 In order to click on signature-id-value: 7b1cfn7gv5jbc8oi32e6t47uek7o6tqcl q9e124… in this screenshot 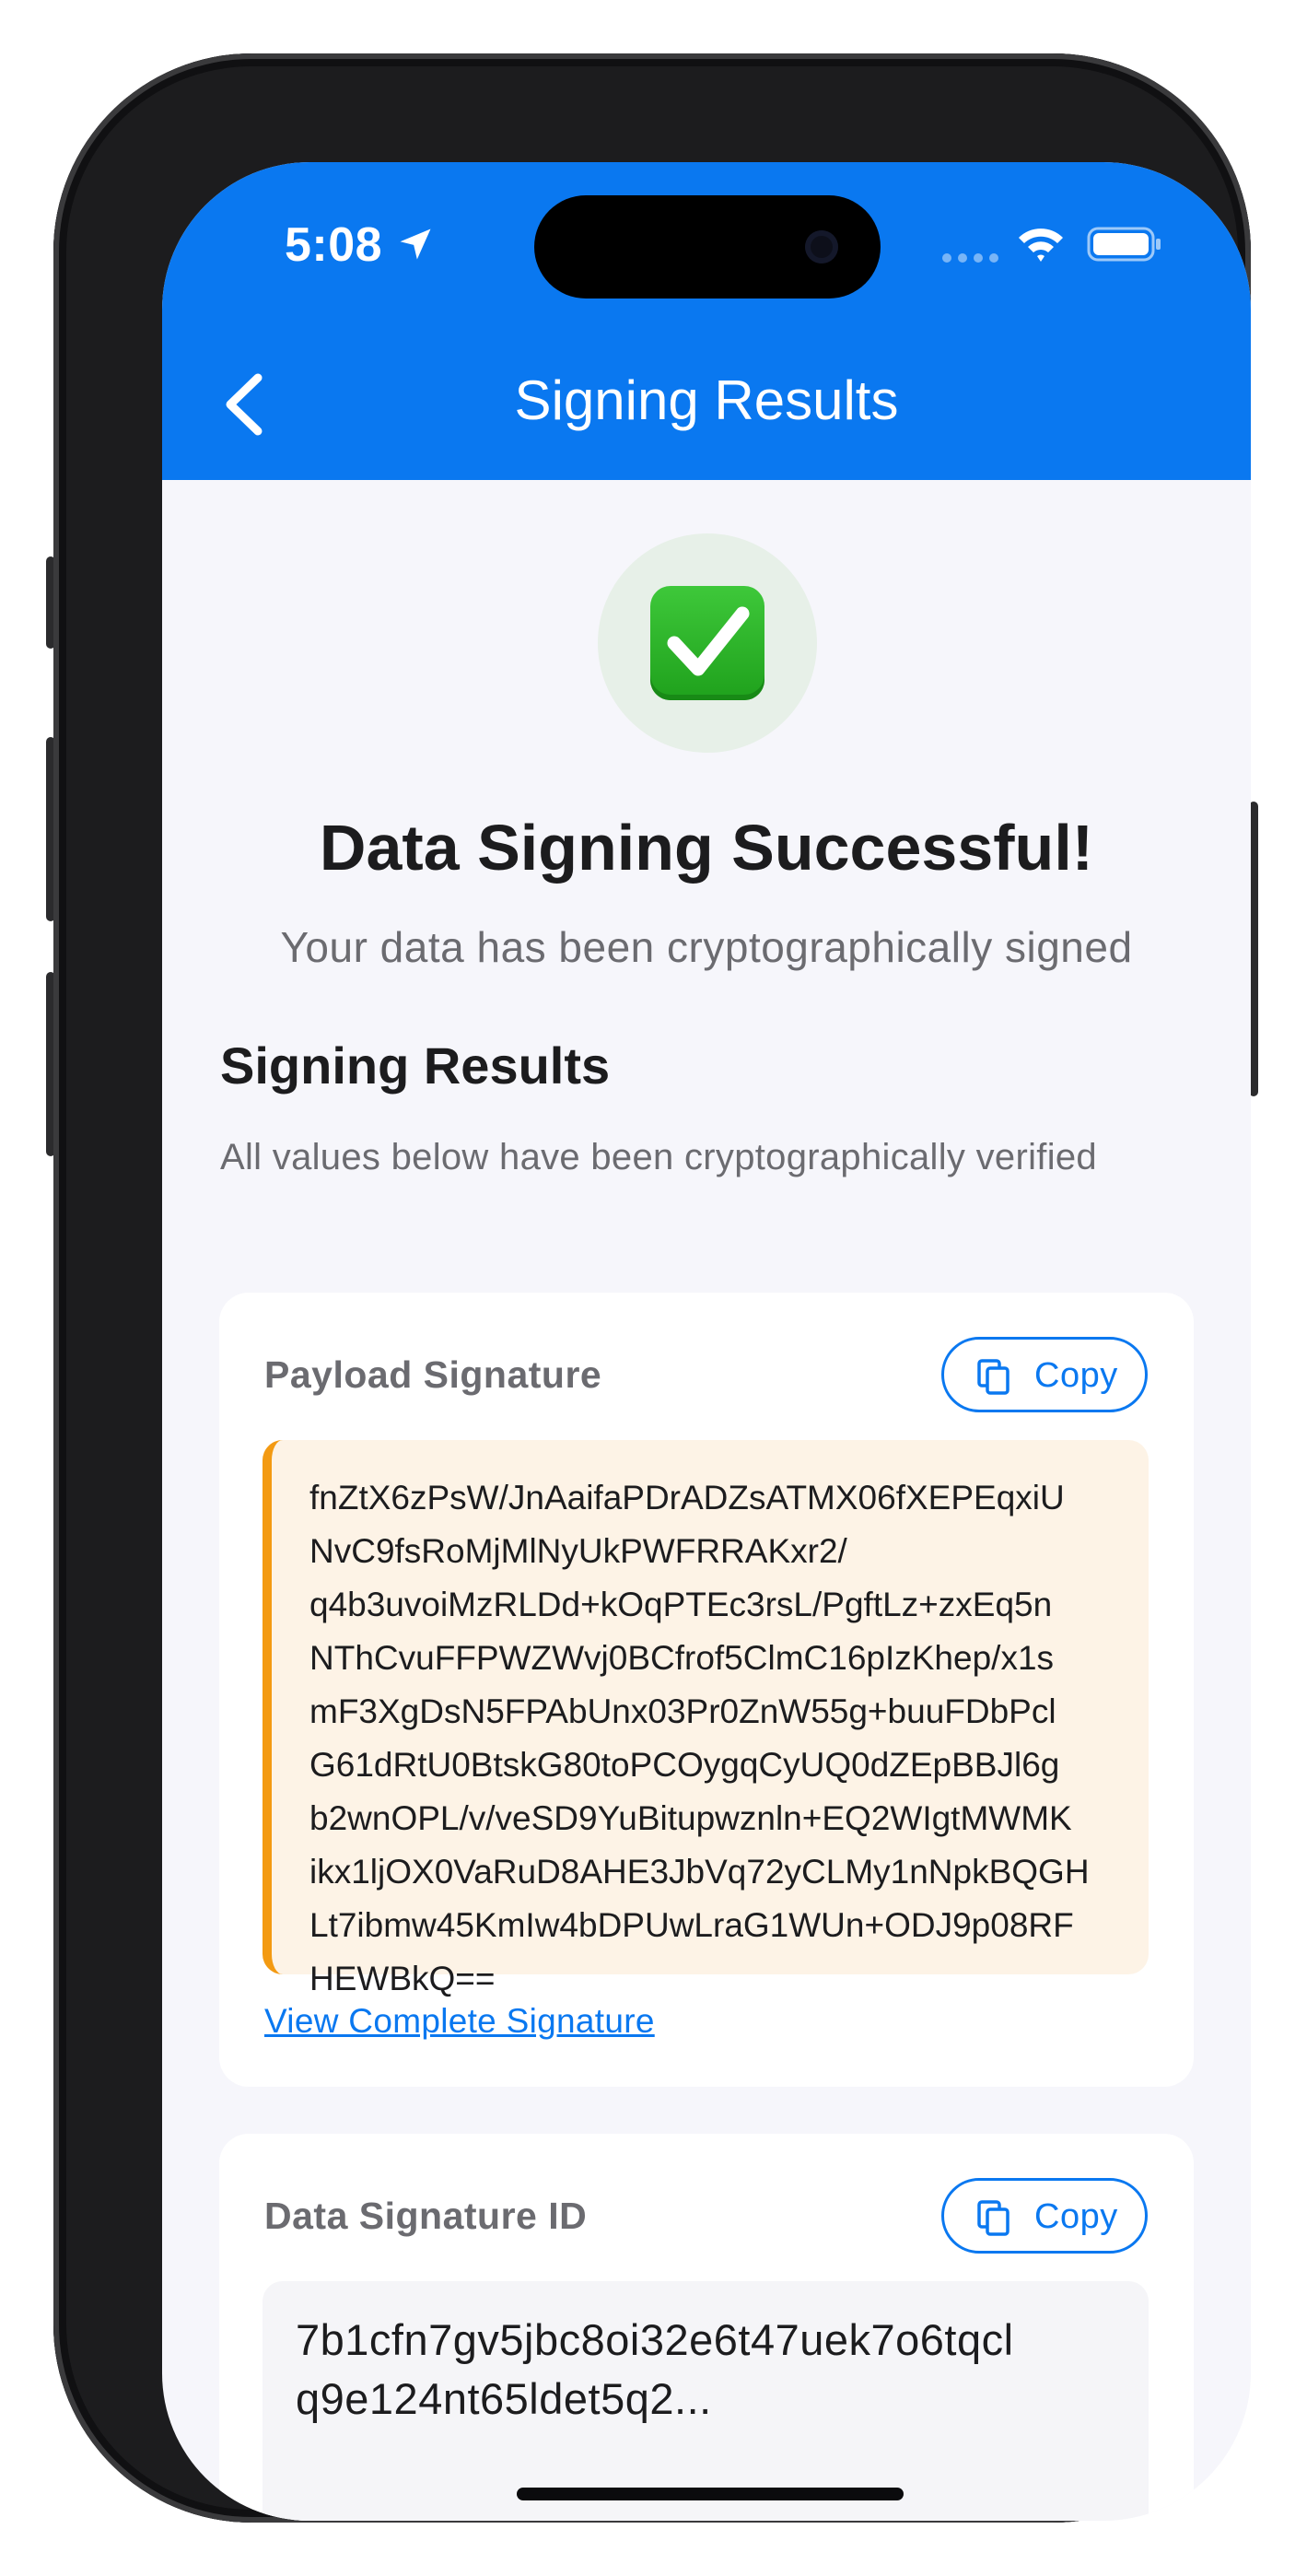, I will do `click(655, 2369)`.